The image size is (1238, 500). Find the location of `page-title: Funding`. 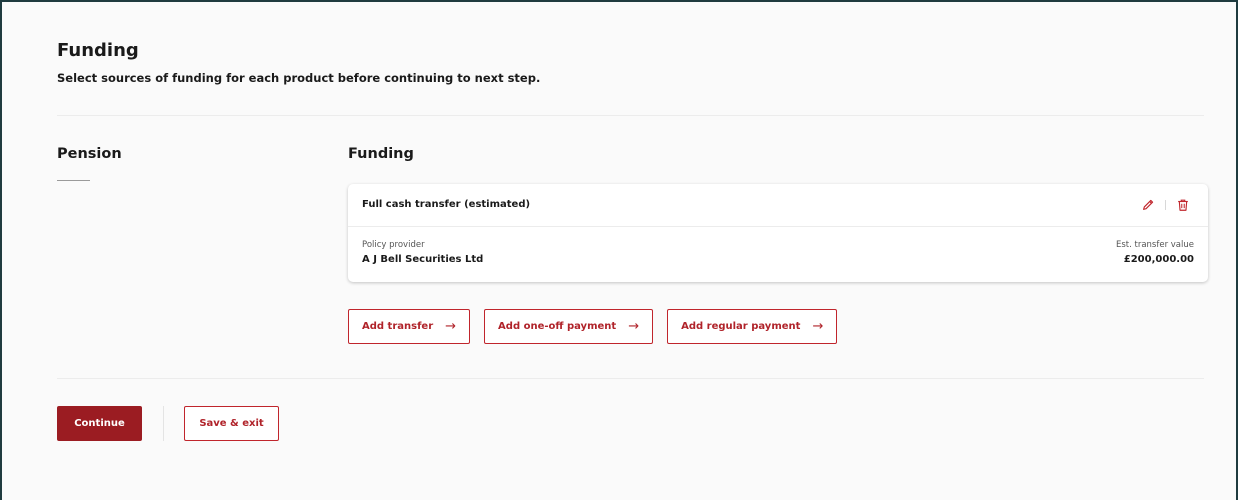

page-title: Funding is located at coordinates (98, 50).